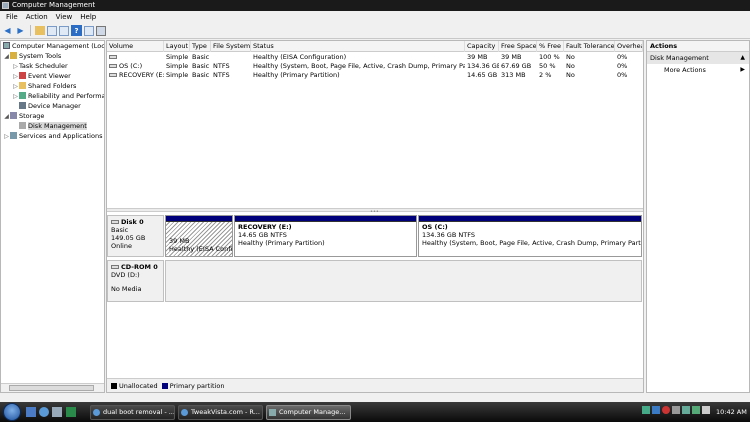  Describe the element at coordinates (52, 116) in the screenshot. I see `tree-item-storage: ◢ Storage` at that location.